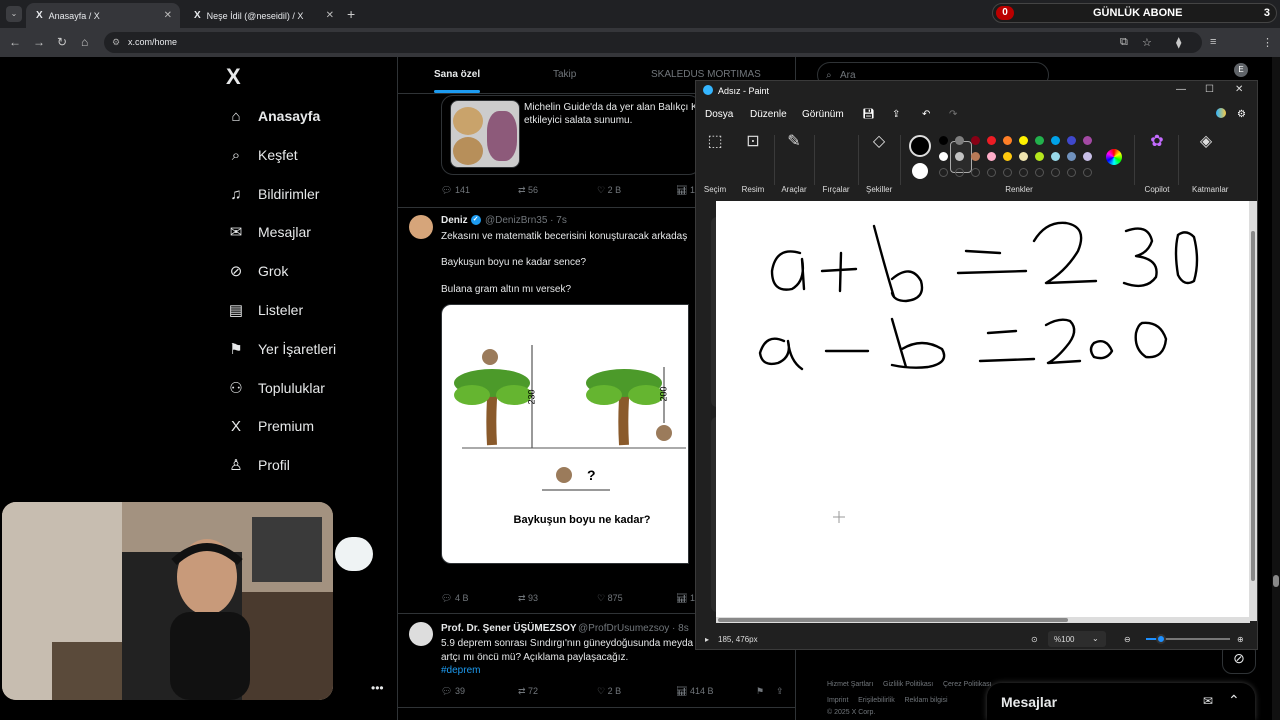  What do you see at coordinates (262, 155) in the screenshot?
I see `sidebar-item-ke-fet: ⌕ Keşfet` at bounding box center [262, 155].